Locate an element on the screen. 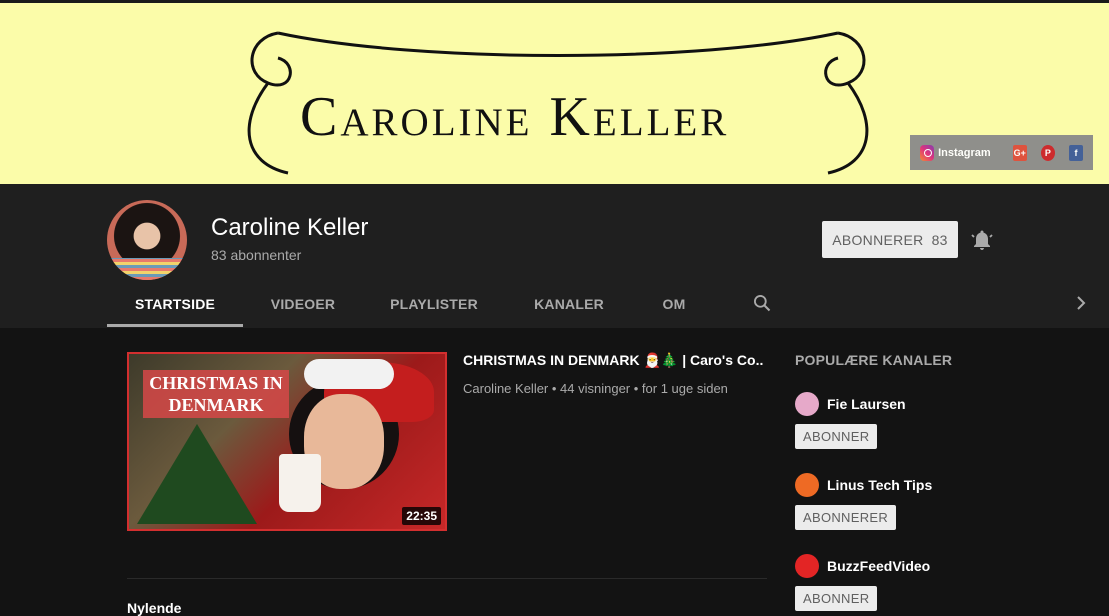 The width and height of the screenshot is (1109, 616). thumbnail-title-text: CHRISTMAS IN DENMARK is located at coordinates (216, 394).